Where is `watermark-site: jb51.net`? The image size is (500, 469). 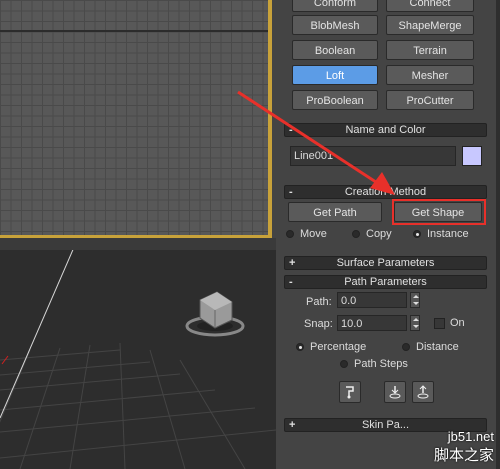
watermark-site: jb51.net is located at coordinates (470, 436).